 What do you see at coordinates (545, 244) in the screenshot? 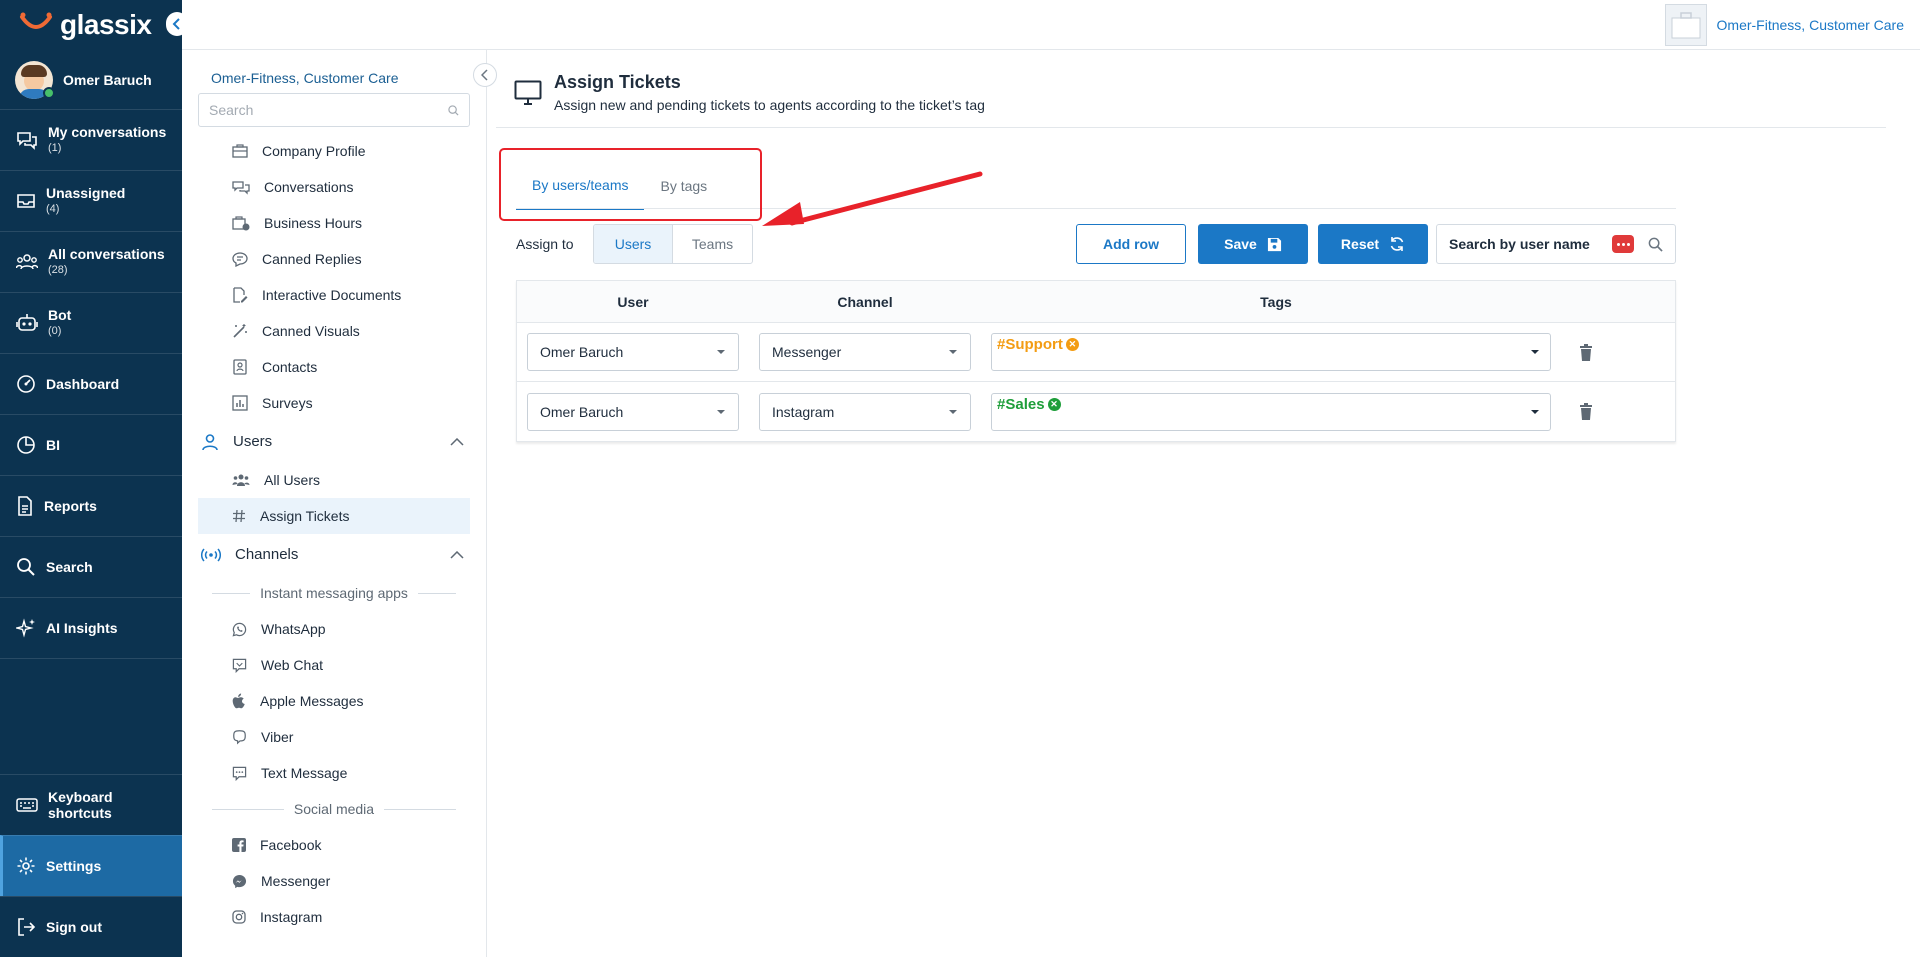
I see `assign-to-label: Assign to` at bounding box center [545, 244].